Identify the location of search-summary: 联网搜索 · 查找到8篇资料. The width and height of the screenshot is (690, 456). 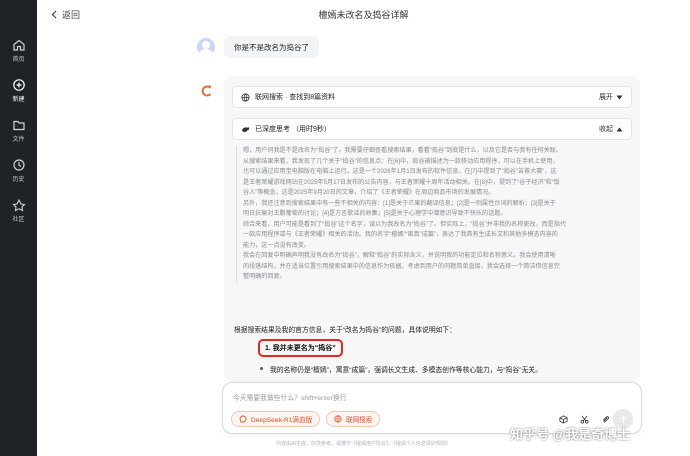
(295, 97).